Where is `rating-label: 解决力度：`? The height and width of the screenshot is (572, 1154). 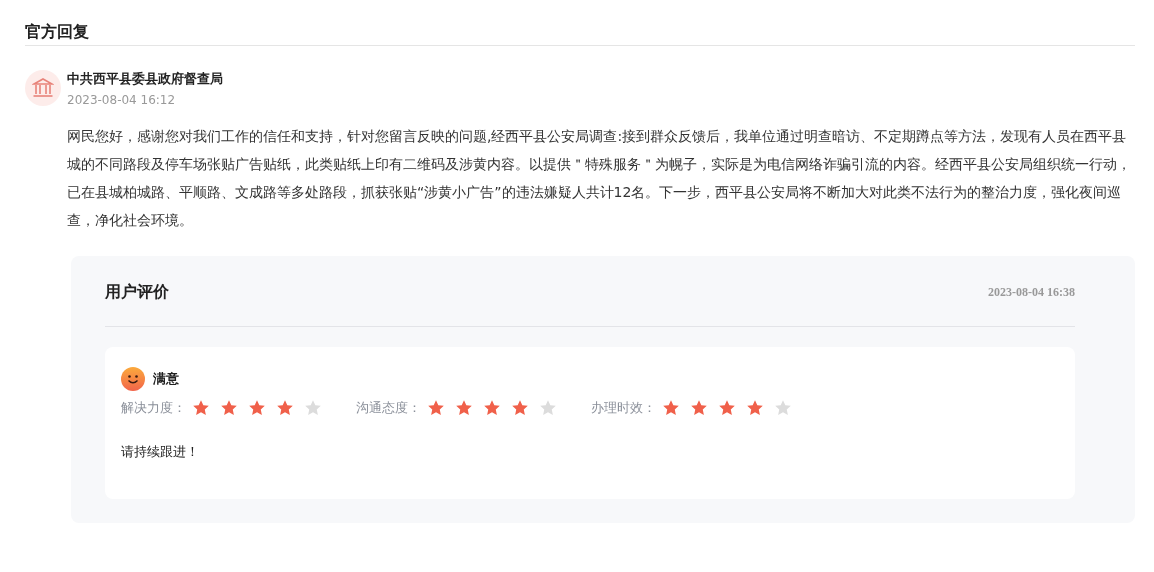
rating-label: 解决力度： is located at coordinates (153, 408).